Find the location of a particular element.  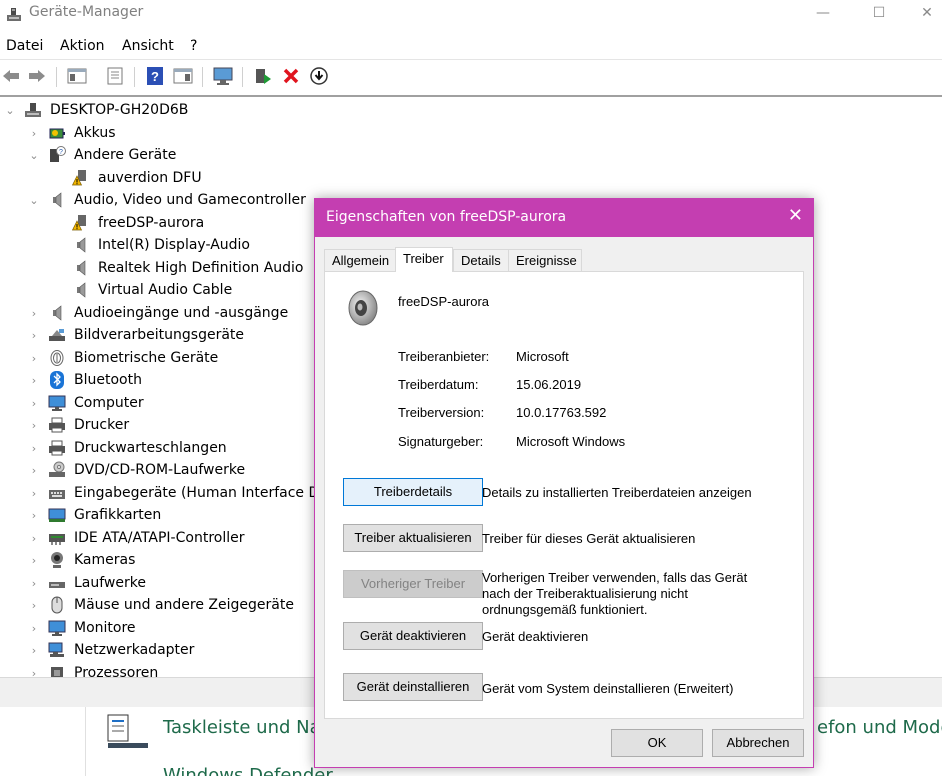

close-button: ✕ is located at coordinates (927, 14).